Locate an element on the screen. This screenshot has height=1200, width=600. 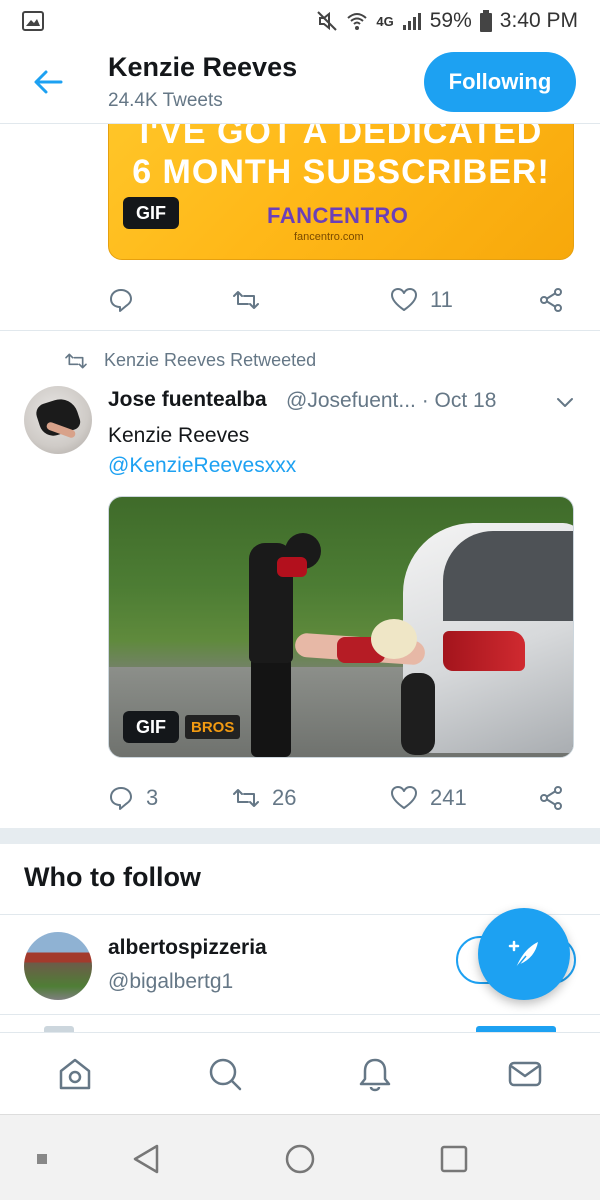
tab-messages is located at coordinates (525, 1074).